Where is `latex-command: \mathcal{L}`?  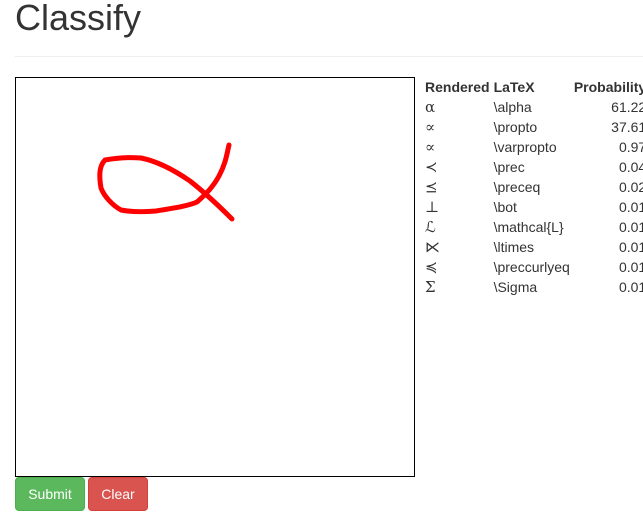
latex-command: \mathcal{L} is located at coordinates (528, 227).